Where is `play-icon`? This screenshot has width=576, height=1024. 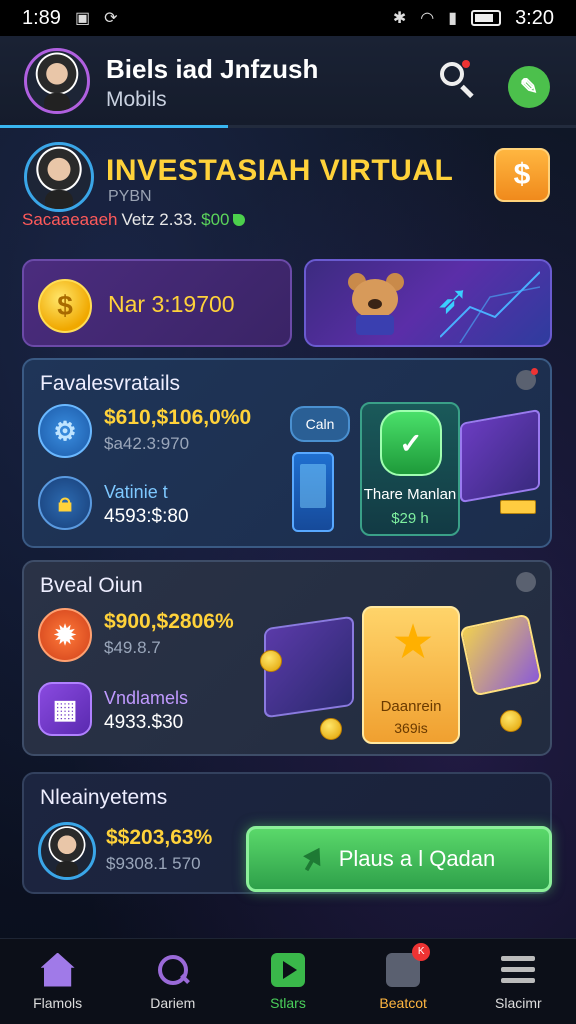 play-icon is located at coordinates (287, 969).